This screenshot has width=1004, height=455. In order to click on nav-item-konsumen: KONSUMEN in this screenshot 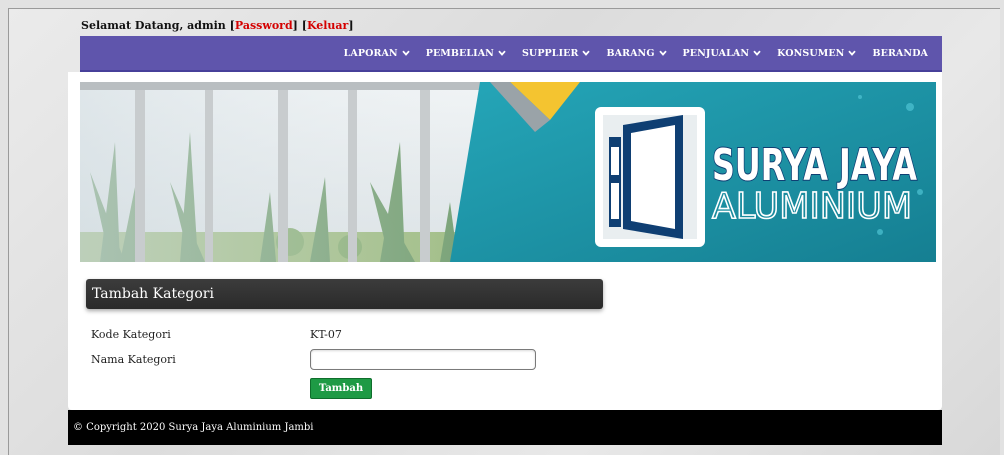, I will do `click(817, 53)`.